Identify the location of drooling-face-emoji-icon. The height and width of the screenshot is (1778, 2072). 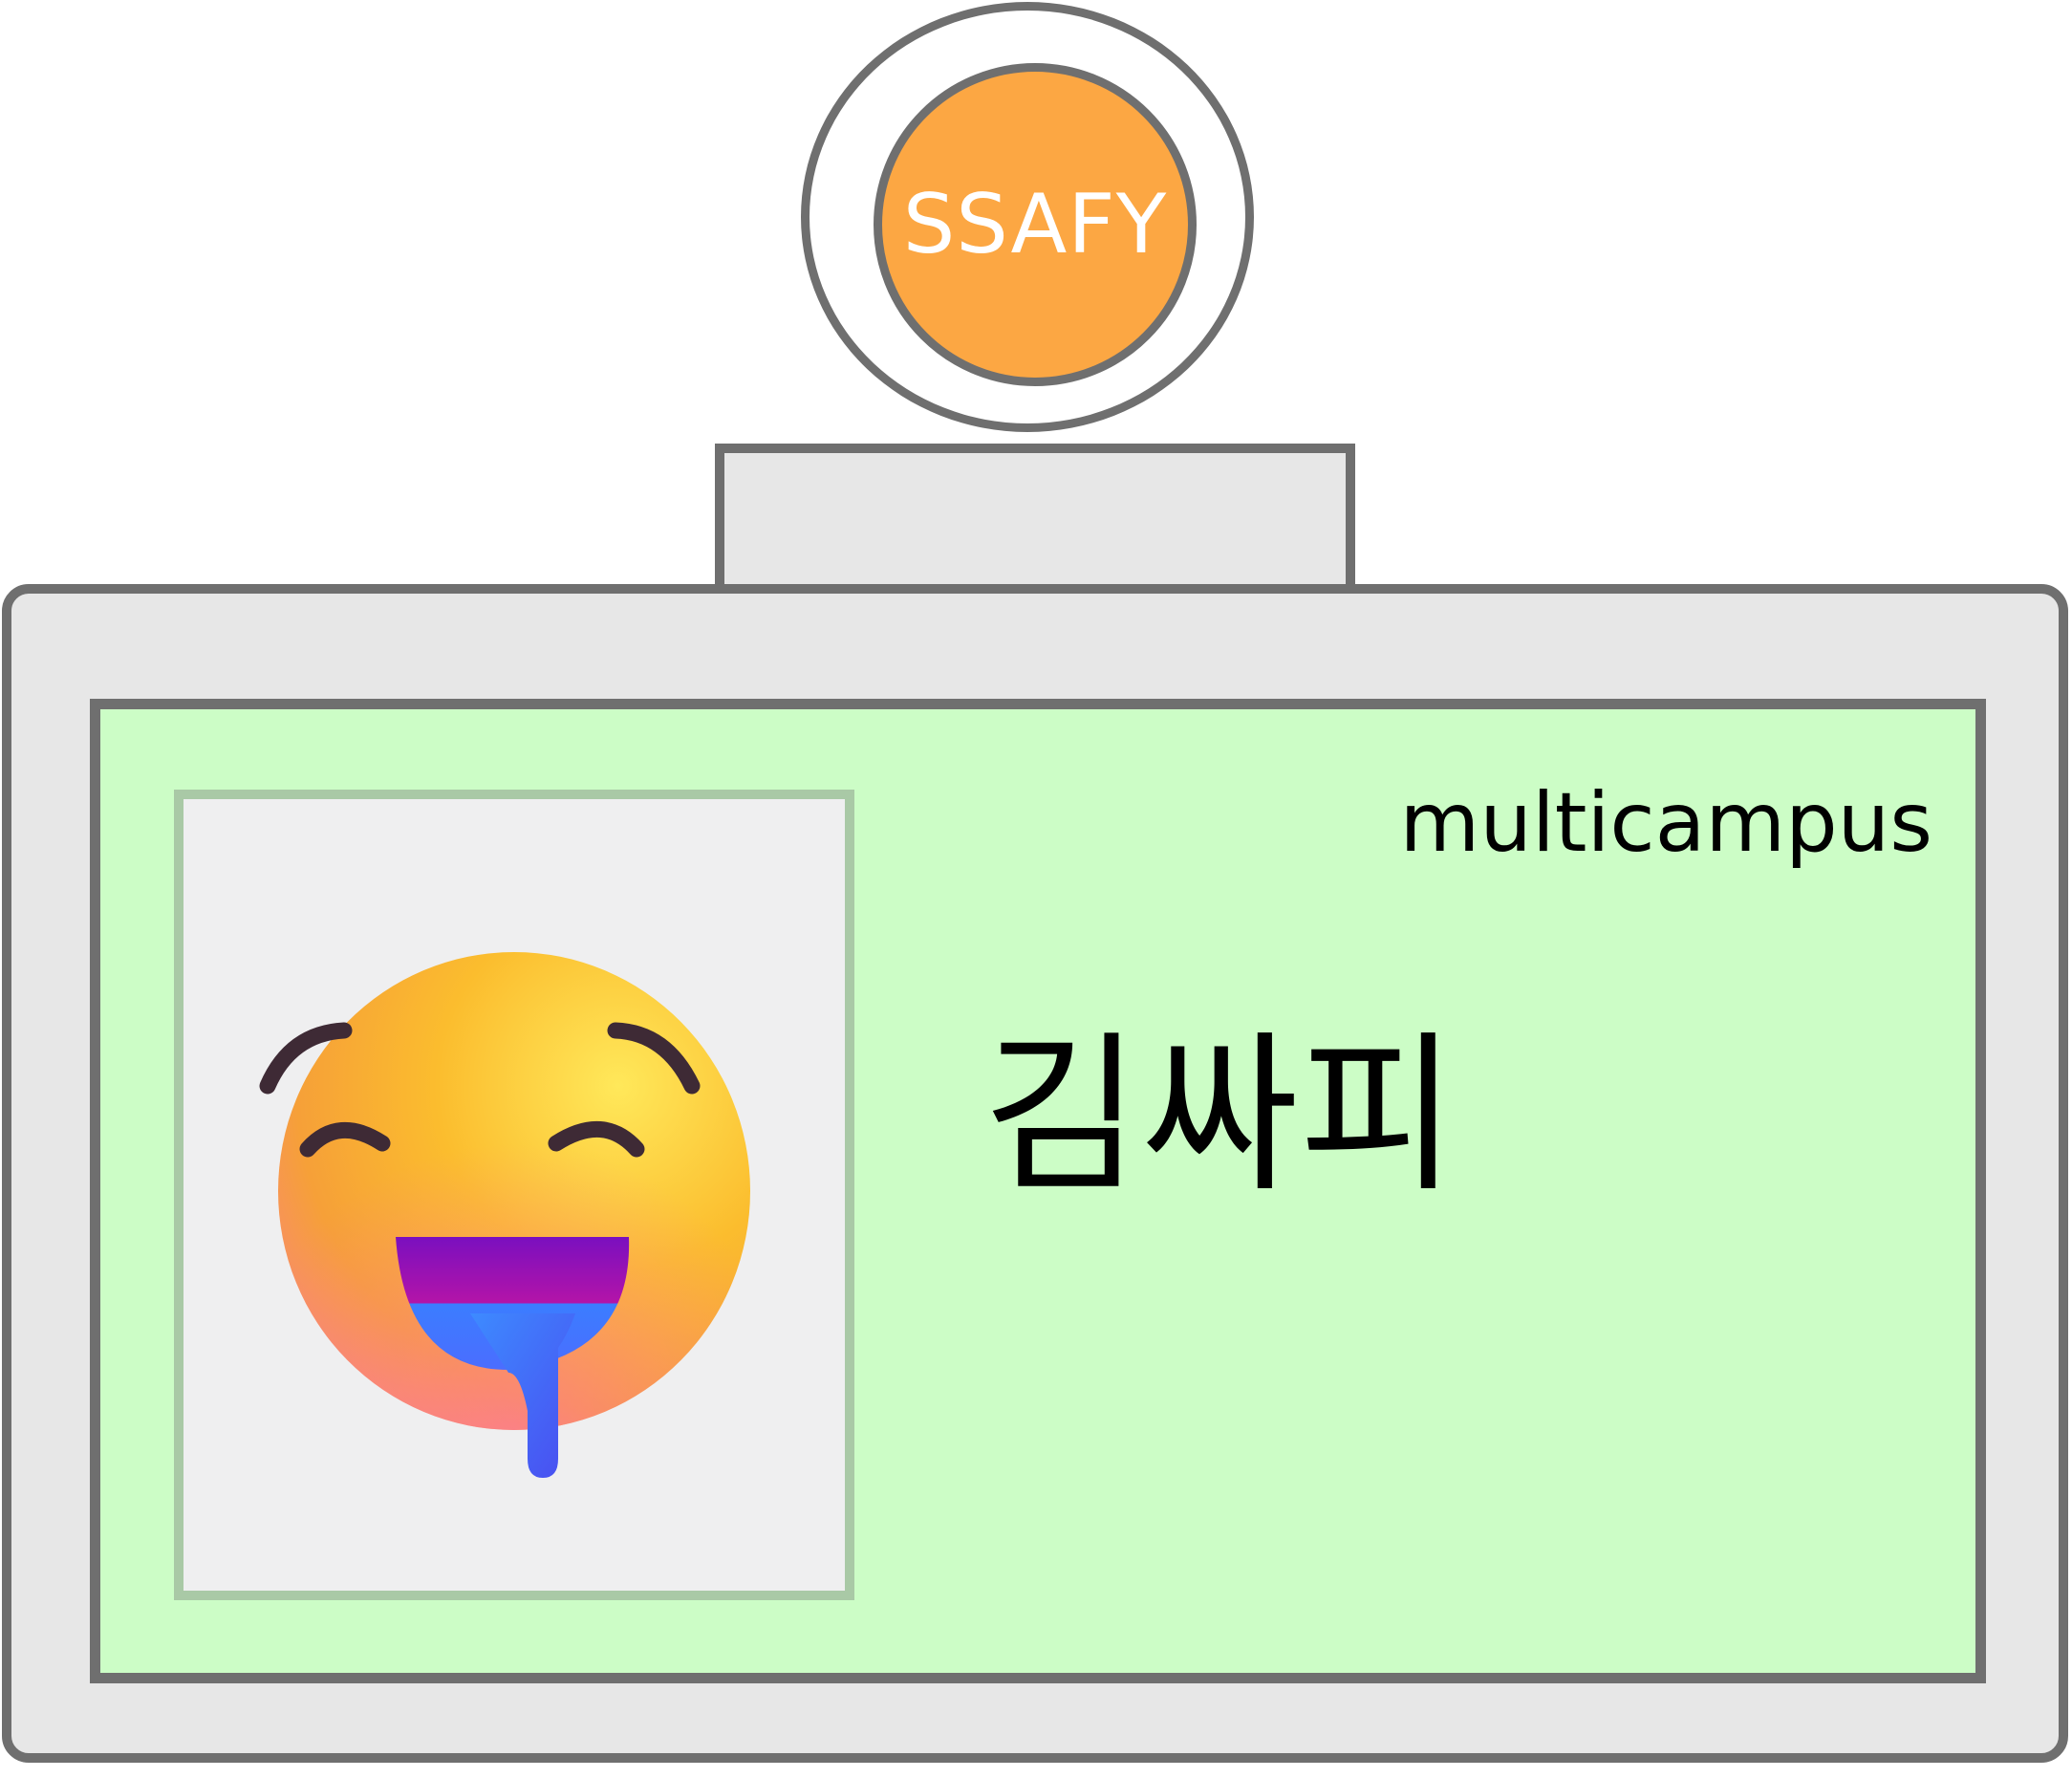
(505, 1215).